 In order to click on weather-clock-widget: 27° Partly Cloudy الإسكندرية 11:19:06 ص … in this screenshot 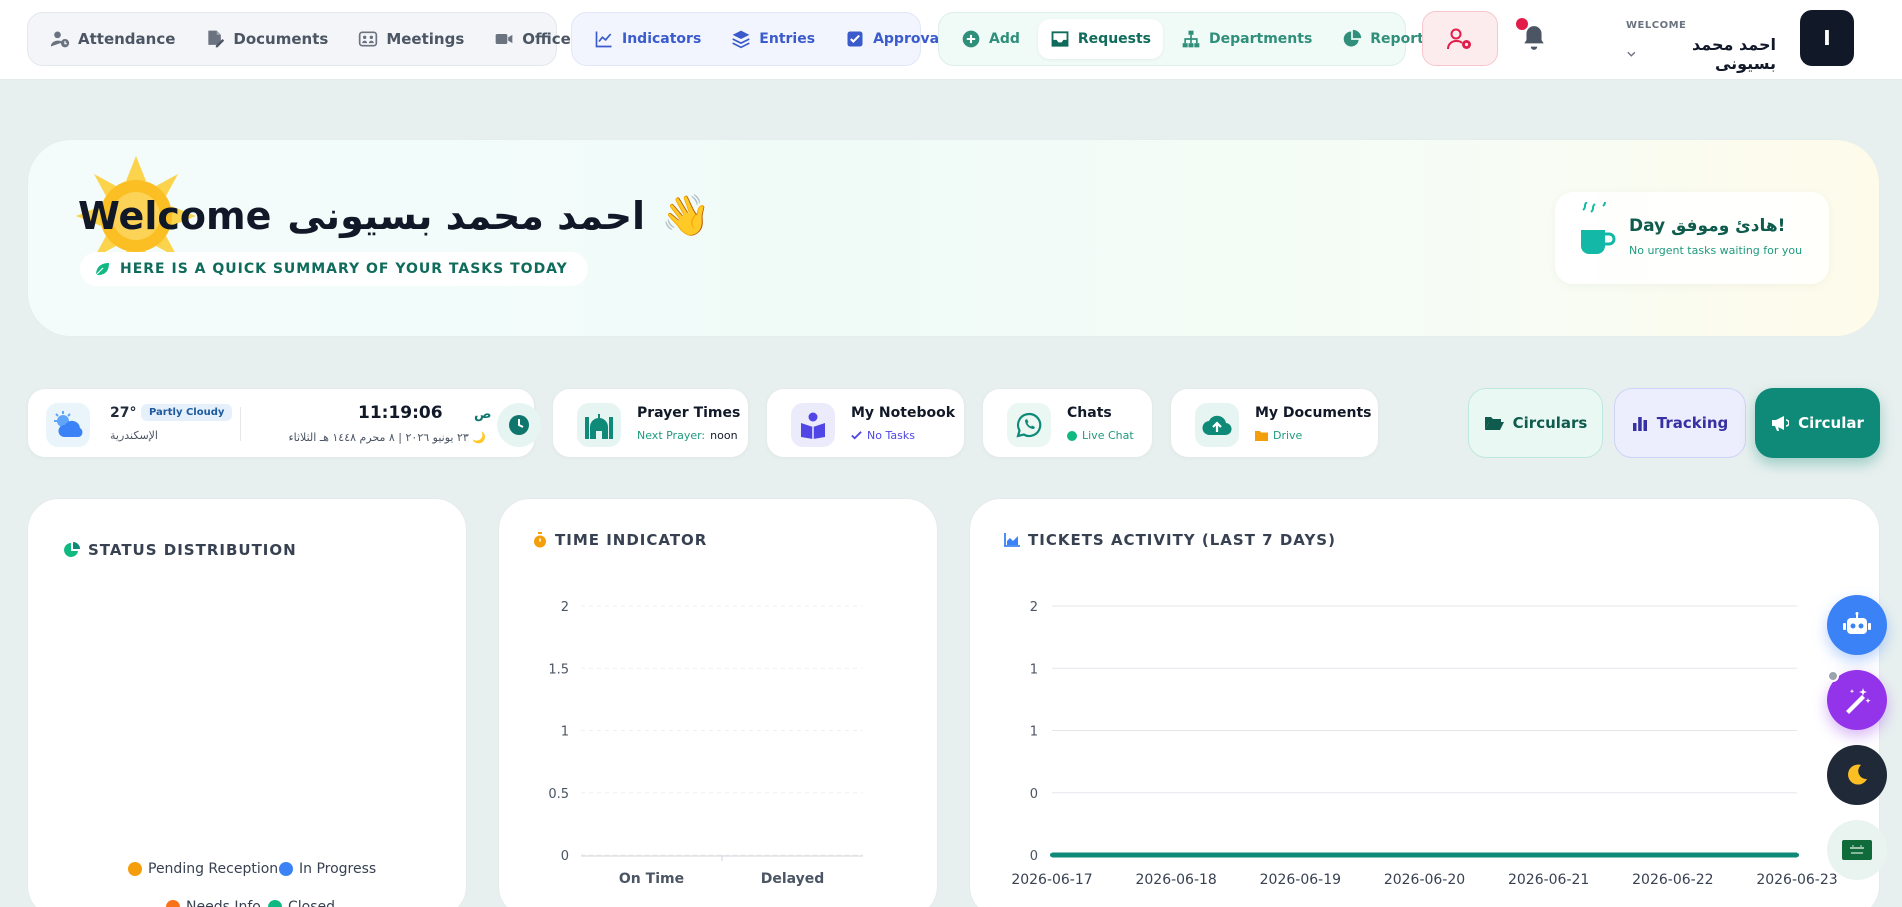, I will do `click(284, 423)`.